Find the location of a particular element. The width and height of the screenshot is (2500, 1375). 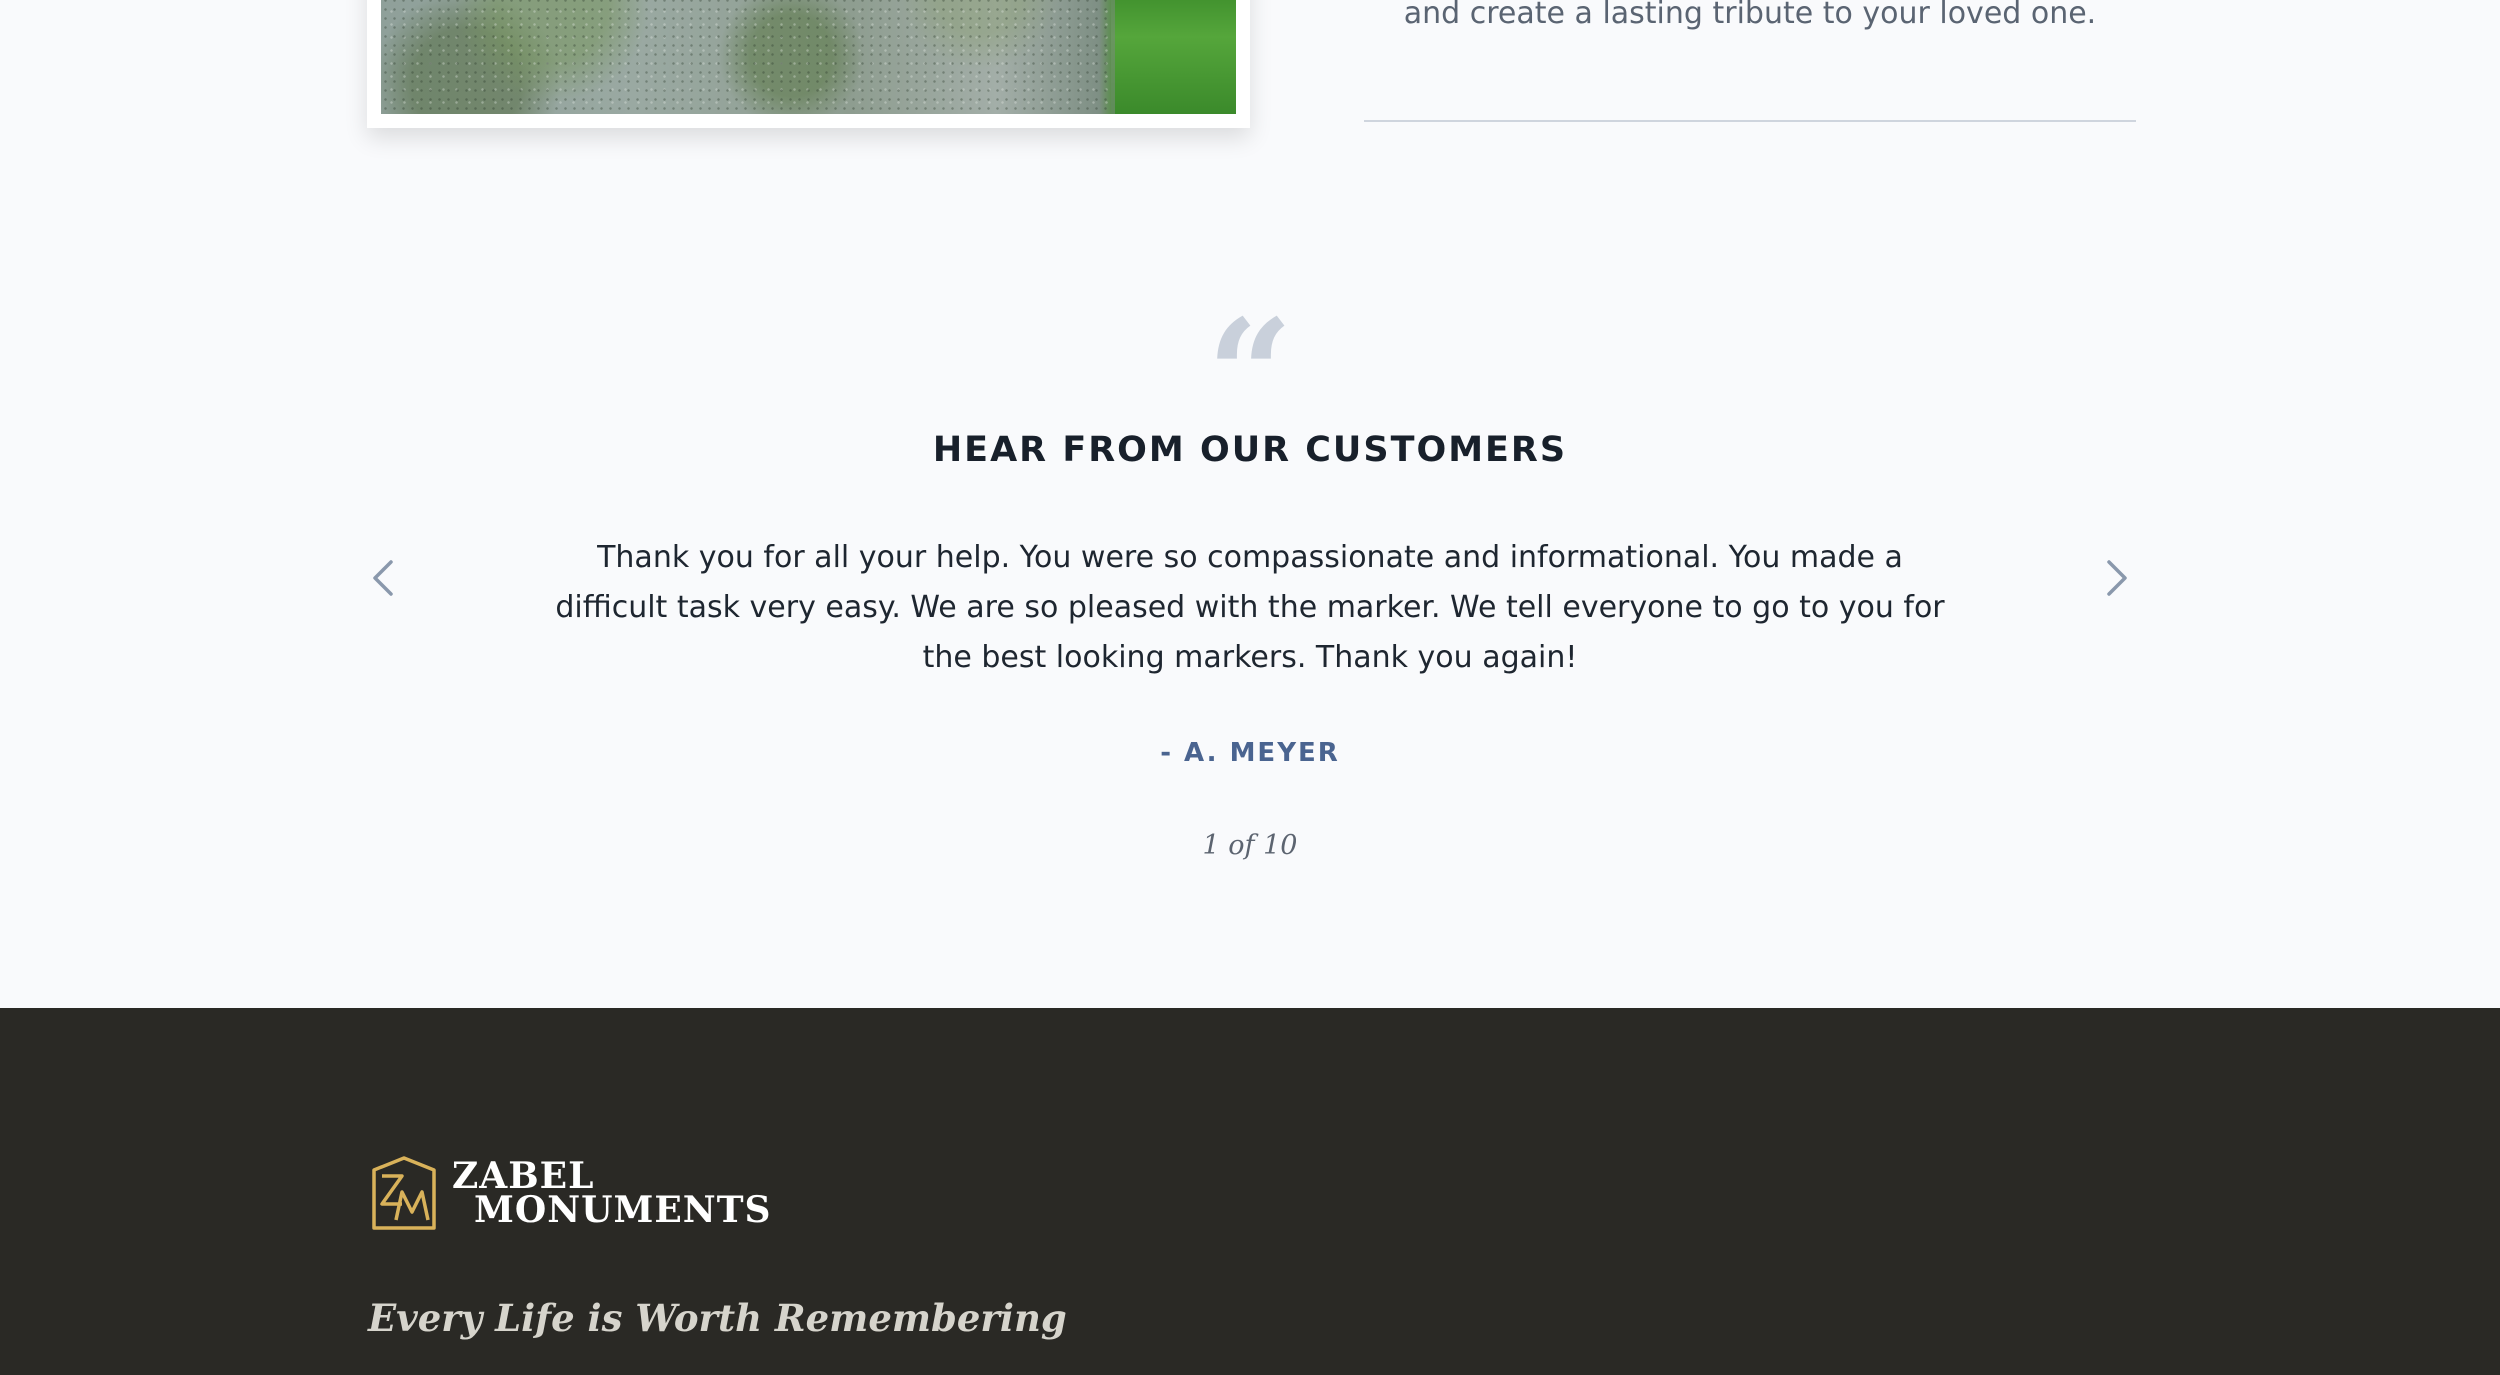

section-title: HEAR FROM OUR CUSTOMERS is located at coordinates (1250, 450).